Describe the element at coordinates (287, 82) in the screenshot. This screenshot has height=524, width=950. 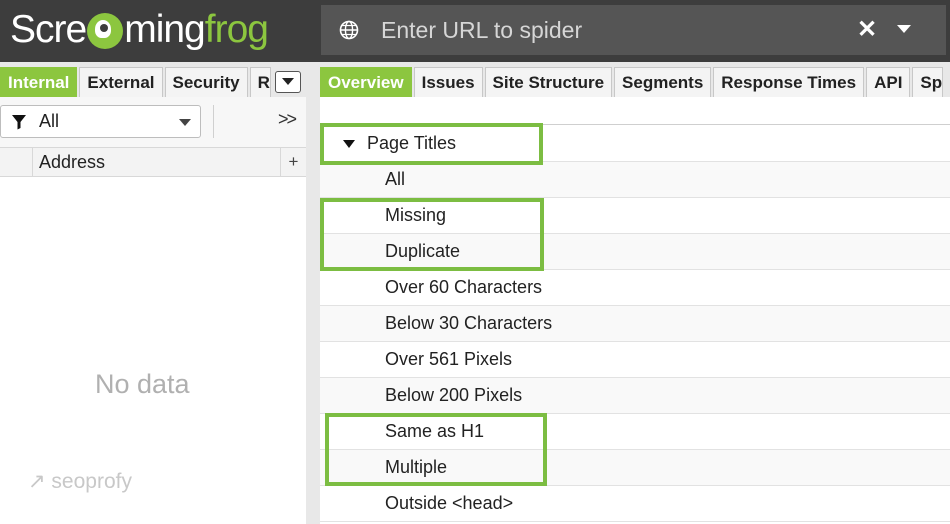
I see `tabs-overflow-dropdown` at that location.